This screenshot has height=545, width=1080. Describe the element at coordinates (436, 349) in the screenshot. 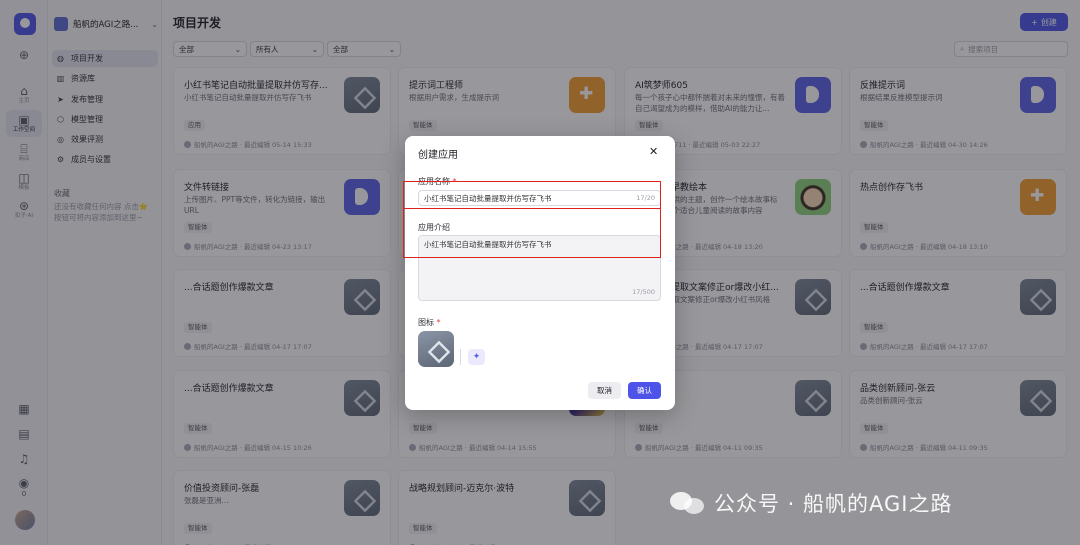

I see `layers-icon` at that location.